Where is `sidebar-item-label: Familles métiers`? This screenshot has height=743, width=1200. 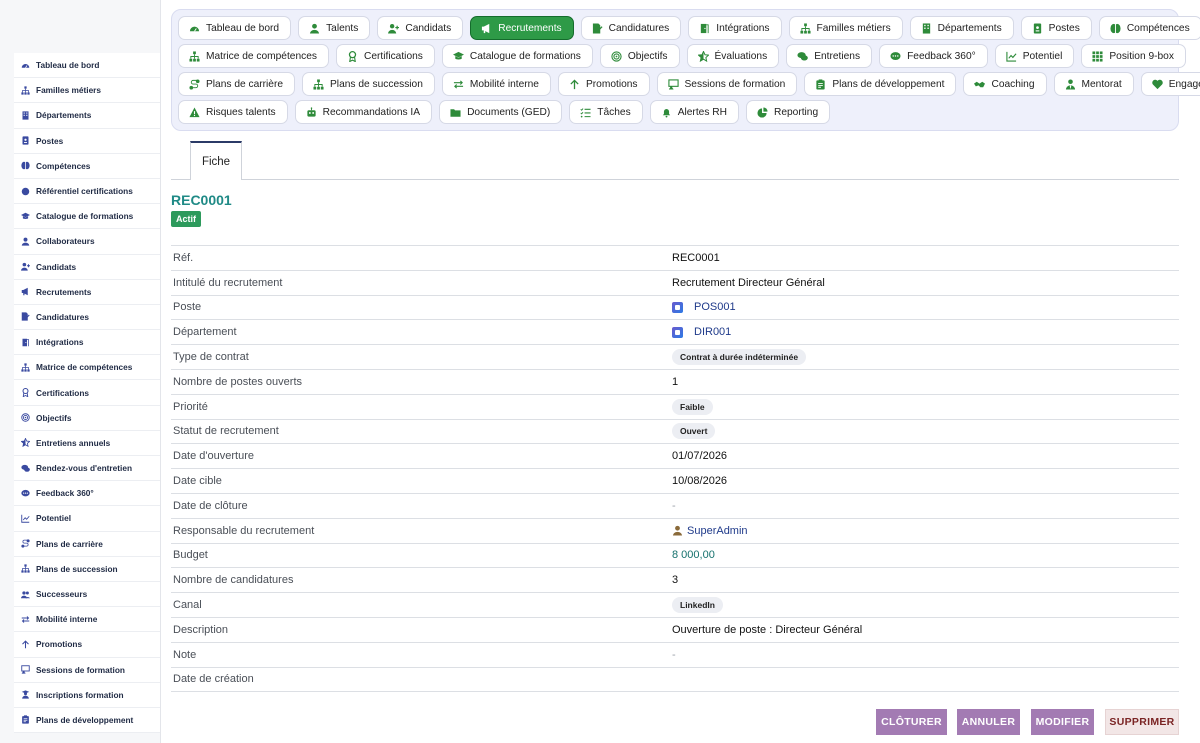
sidebar-item-label: Familles métiers is located at coordinates (69, 90).